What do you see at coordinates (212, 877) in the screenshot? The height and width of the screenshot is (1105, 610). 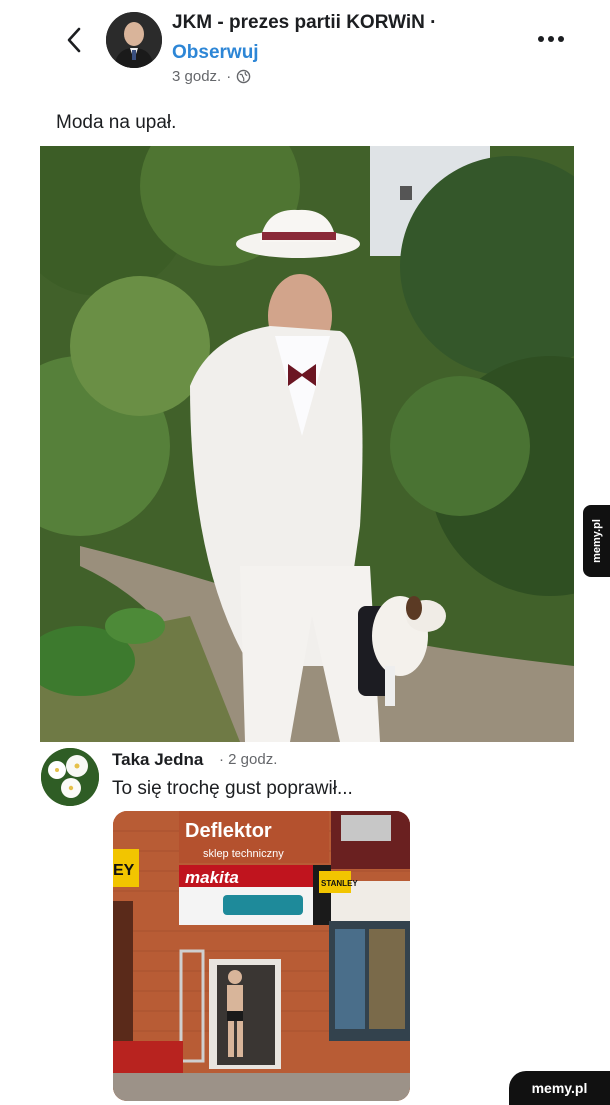 I see `store-brand-banner: makita` at bounding box center [212, 877].